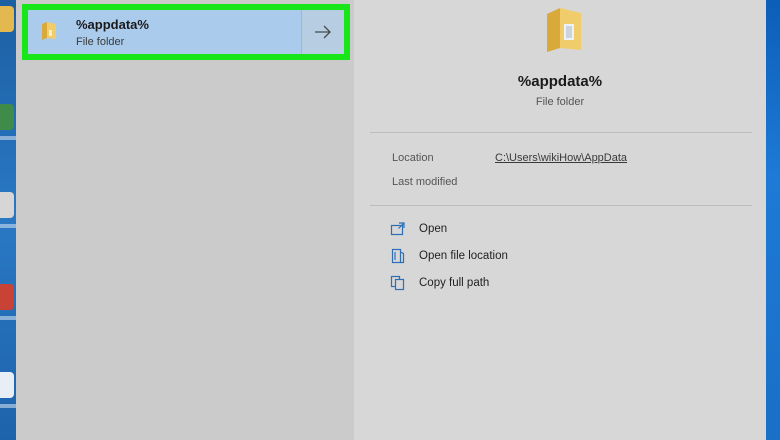  What do you see at coordinates (413, 158) in the screenshot?
I see `location-label: Location` at bounding box center [413, 158].